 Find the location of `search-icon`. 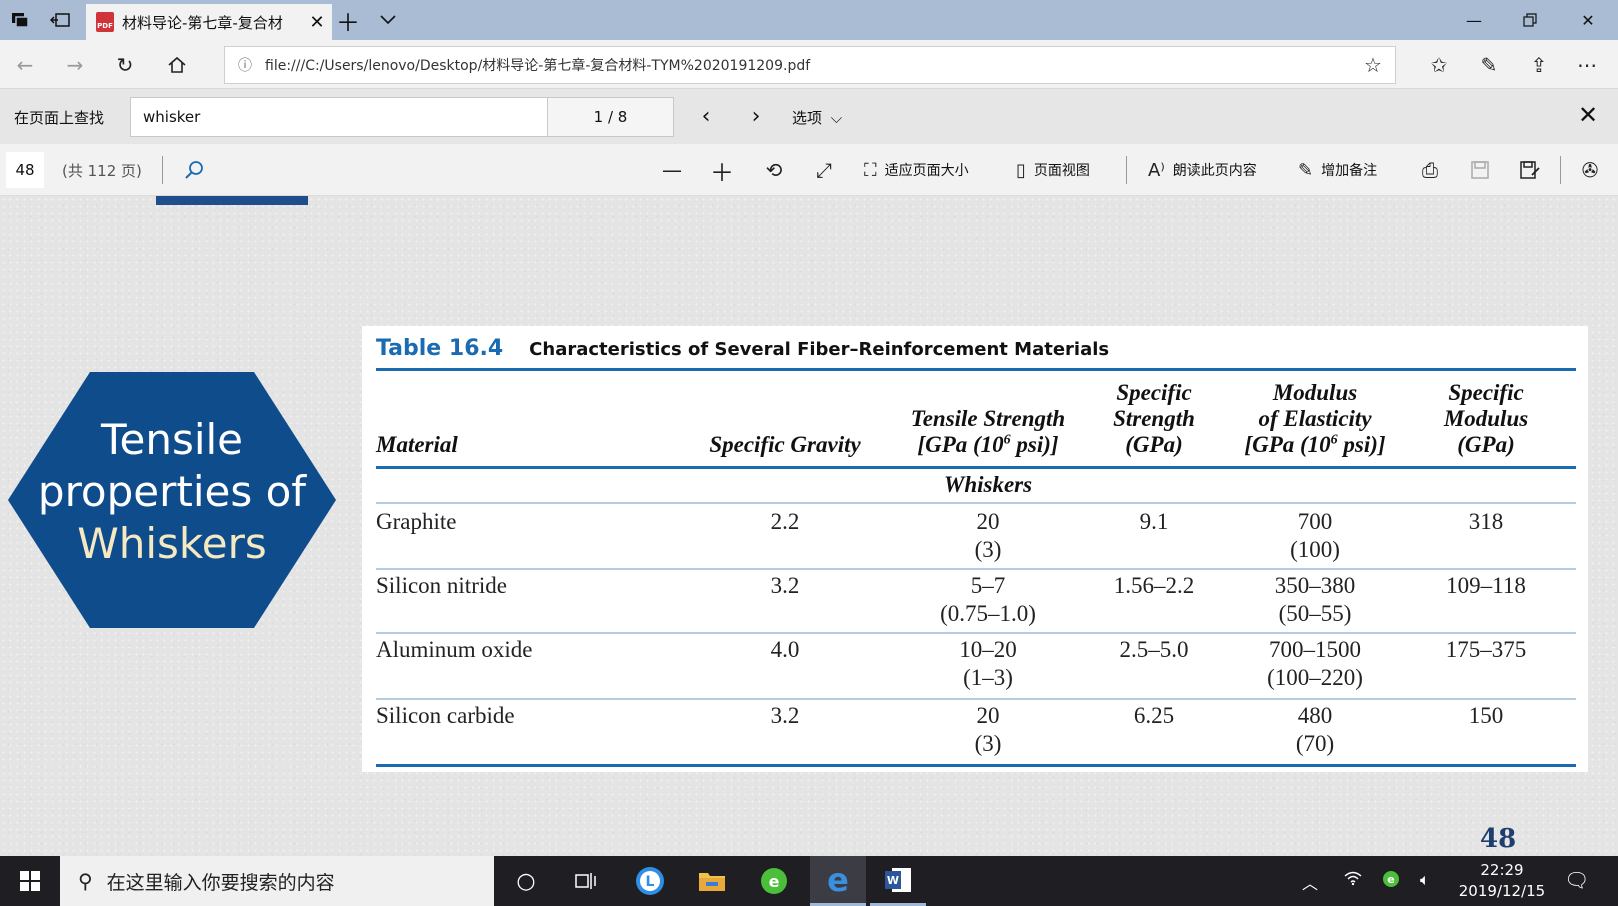

search-icon is located at coordinates (194, 170).